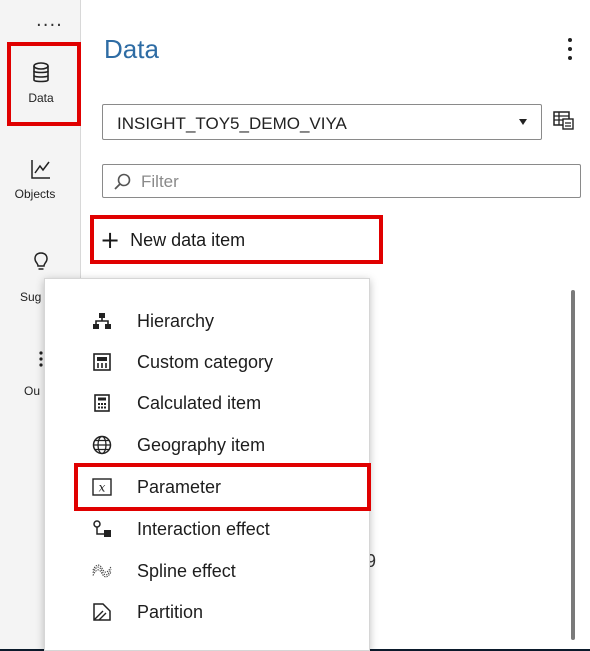 This screenshot has width=590, height=651. I want to click on calculator-icon, so click(102, 403).